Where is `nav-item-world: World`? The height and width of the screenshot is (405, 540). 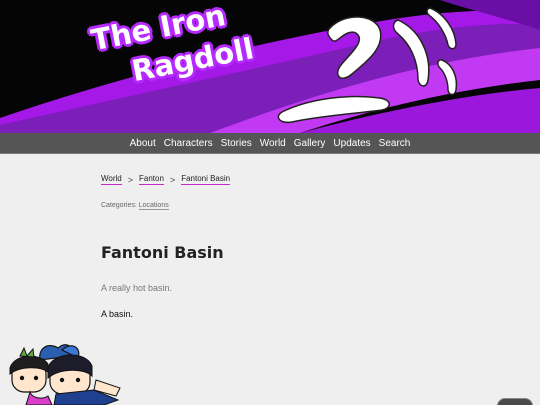 nav-item-world: World is located at coordinates (273, 143).